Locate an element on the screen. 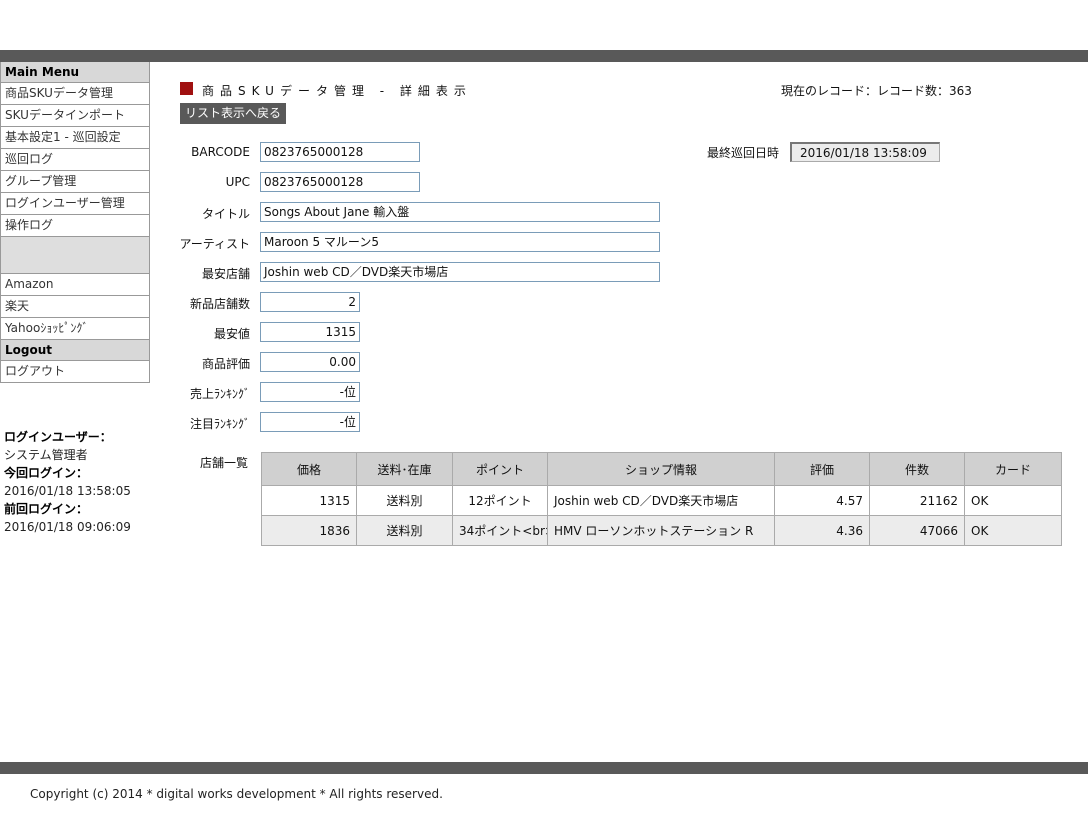 The image size is (1088, 815). last-crawl-value: 2016/01/18 13:58:09 is located at coordinates (865, 152).